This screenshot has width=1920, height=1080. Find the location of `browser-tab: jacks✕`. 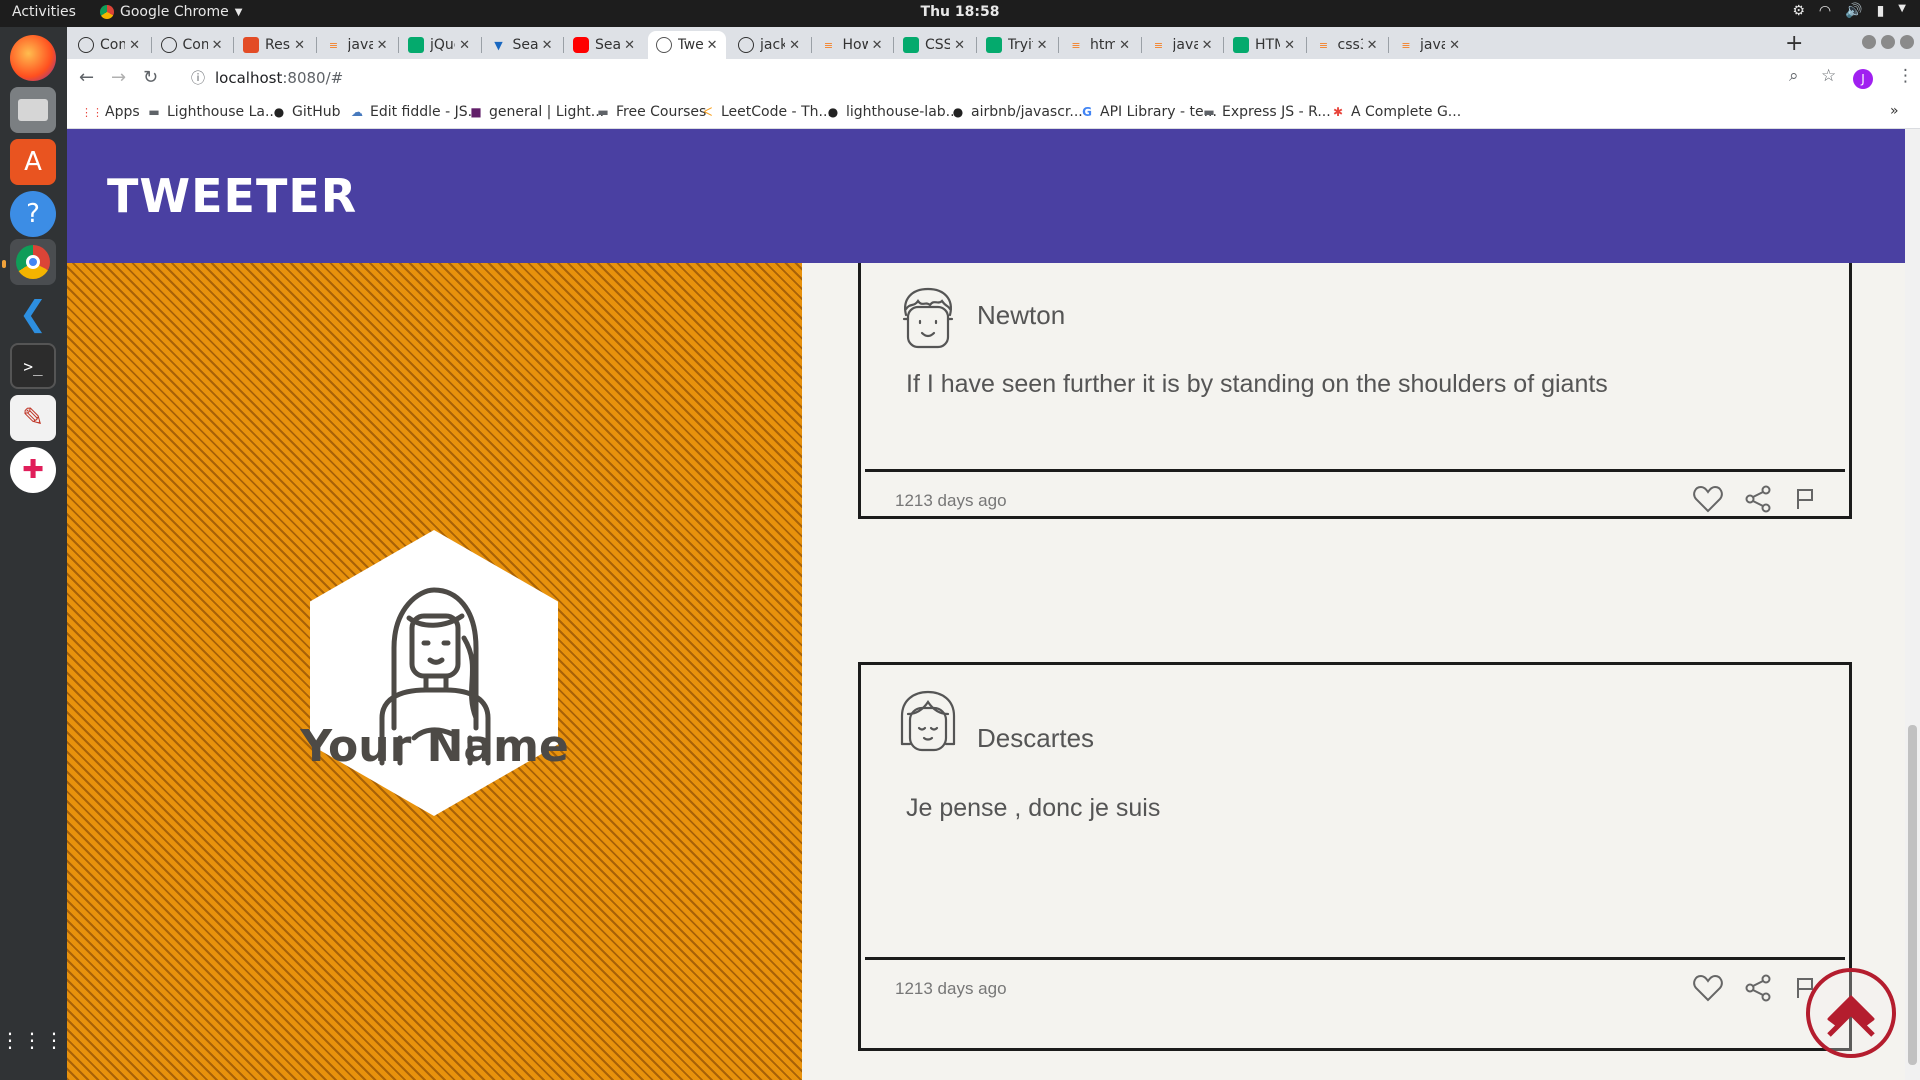

browser-tab: jacks✕ is located at coordinates (769, 45).